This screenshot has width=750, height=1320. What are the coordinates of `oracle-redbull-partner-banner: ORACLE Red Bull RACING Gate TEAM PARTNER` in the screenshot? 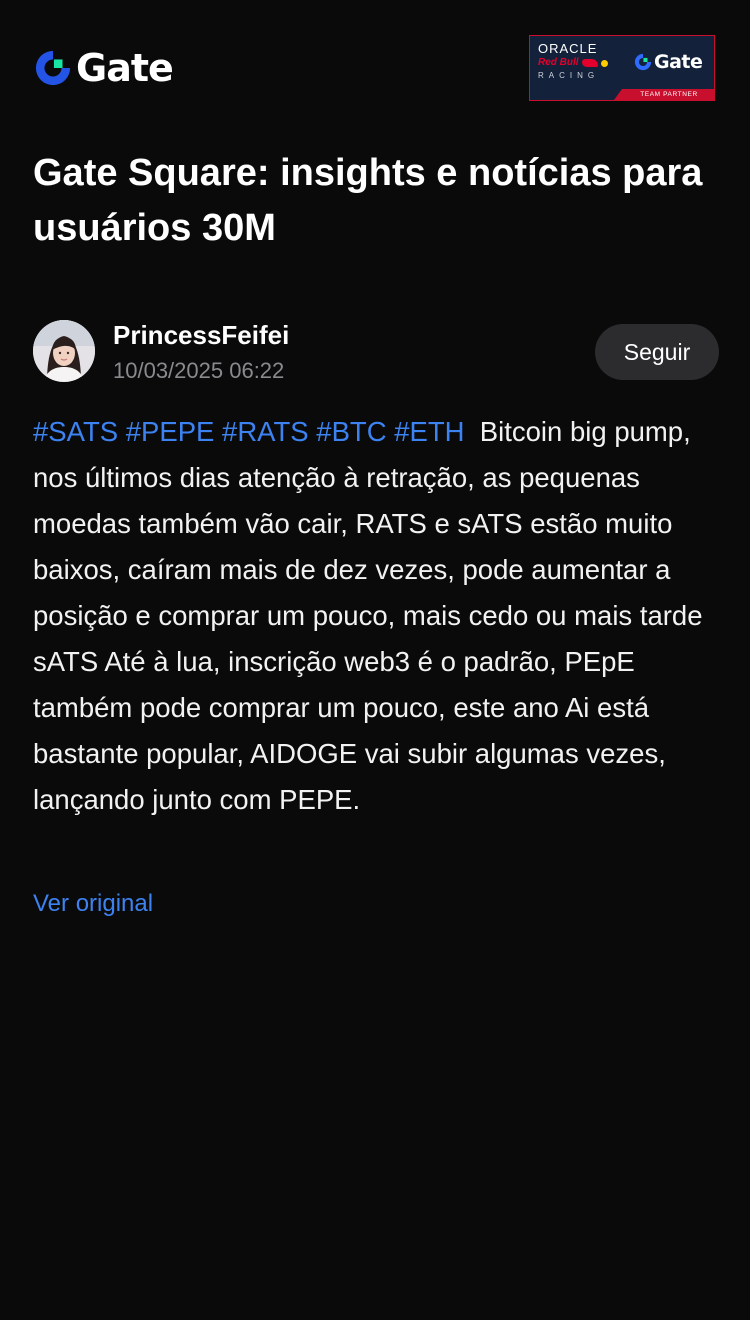 It's located at (622, 68).